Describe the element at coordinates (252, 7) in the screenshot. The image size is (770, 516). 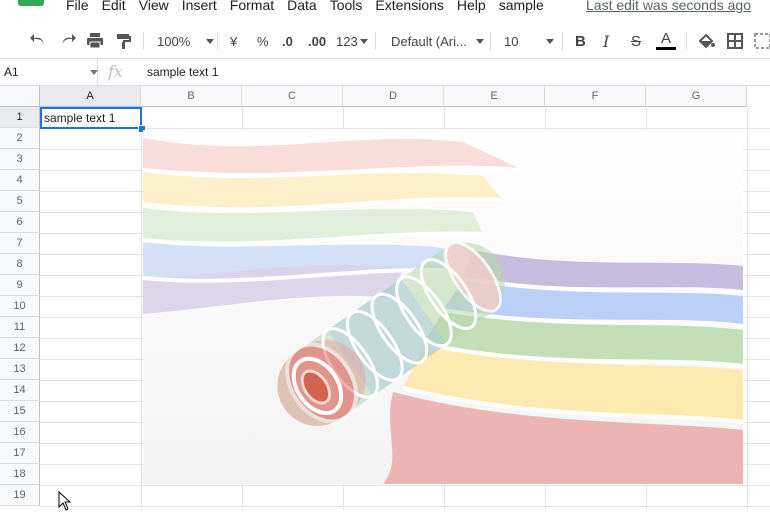
I see `menu-format: Format` at that location.